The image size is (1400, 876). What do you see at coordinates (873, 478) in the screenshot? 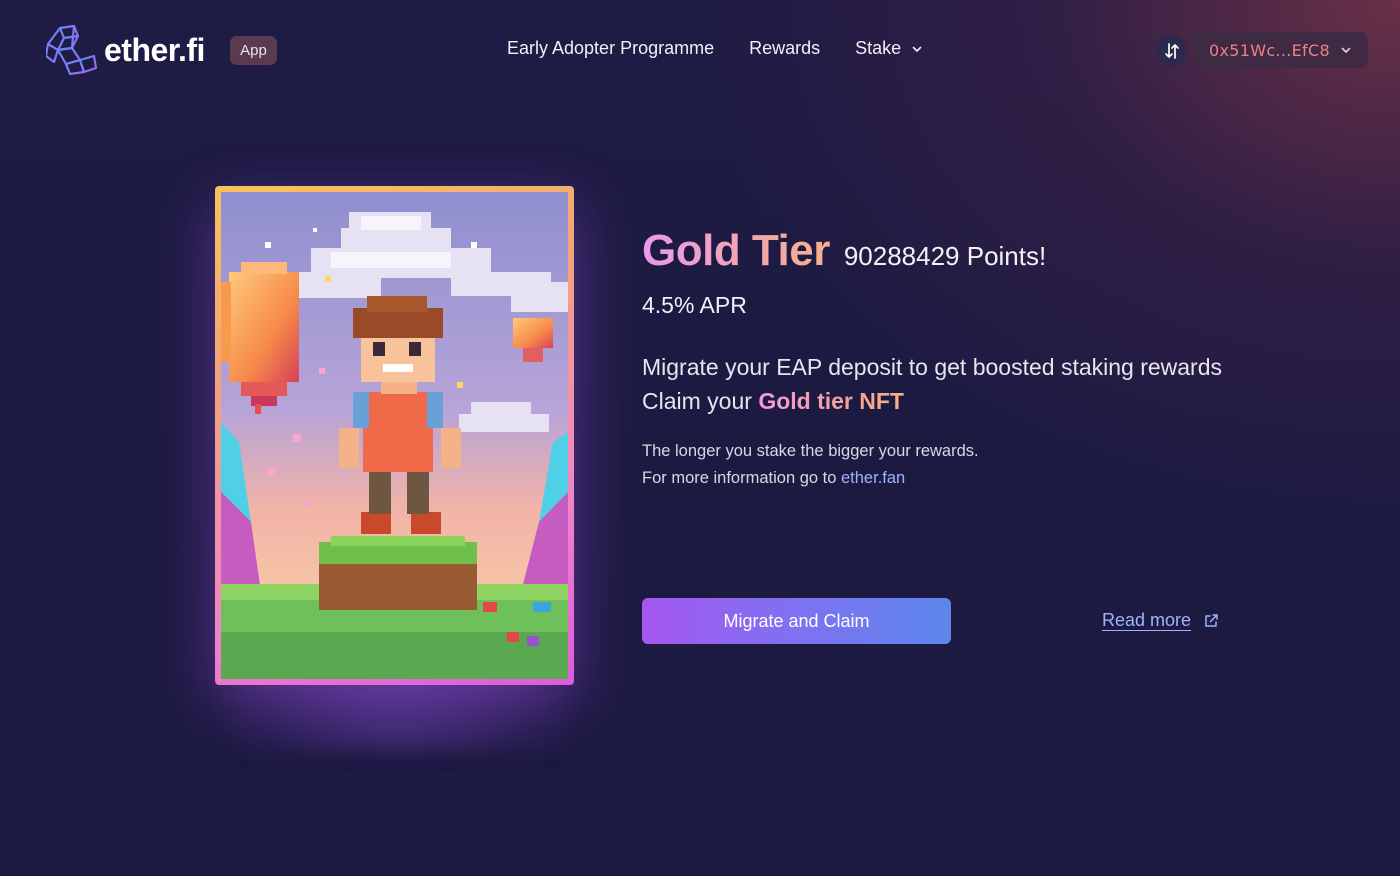
I see `ether-fan-link: ether.fan` at bounding box center [873, 478].